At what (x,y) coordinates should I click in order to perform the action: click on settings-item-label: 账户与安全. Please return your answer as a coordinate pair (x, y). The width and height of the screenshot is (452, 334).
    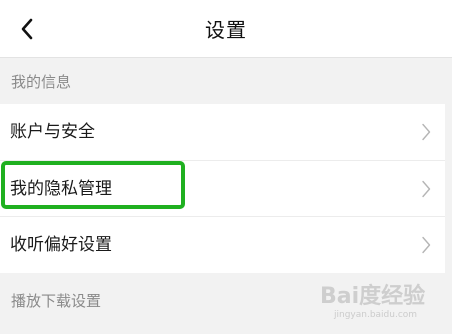
    Looking at the image, I should click on (52, 132).